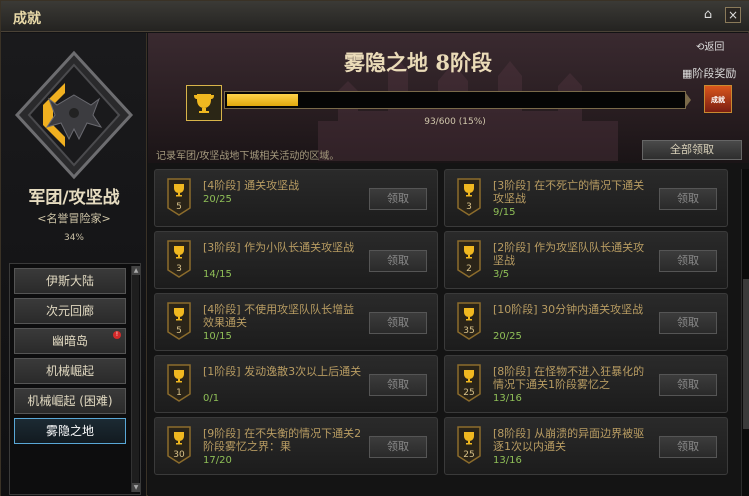 Image resolution: width=749 pixels, height=496 pixels. What do you see at coordinates (179, 321) in the screenshot?
I see `trophy-badge-icon: 5` at bounding box center [179, 321].